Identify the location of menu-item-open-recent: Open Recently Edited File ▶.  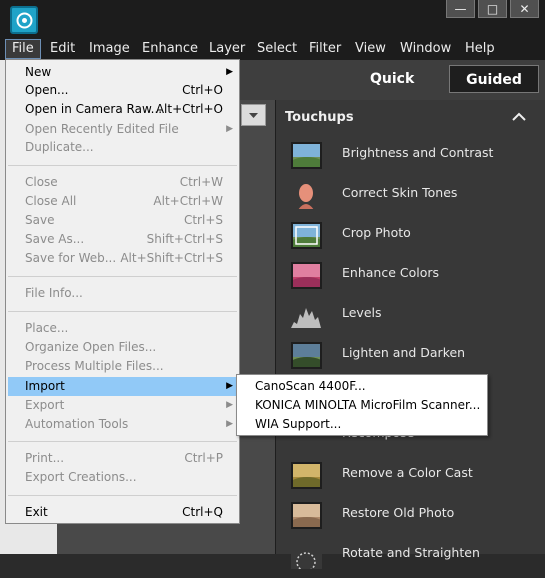
(122, 129).